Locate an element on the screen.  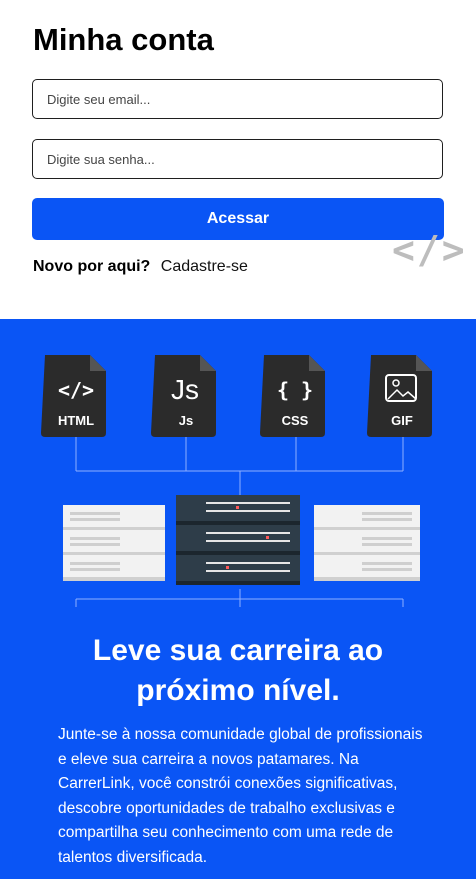
signup-row: Novo por aqui? Cadastre-se is located at coordinates (140, 267).